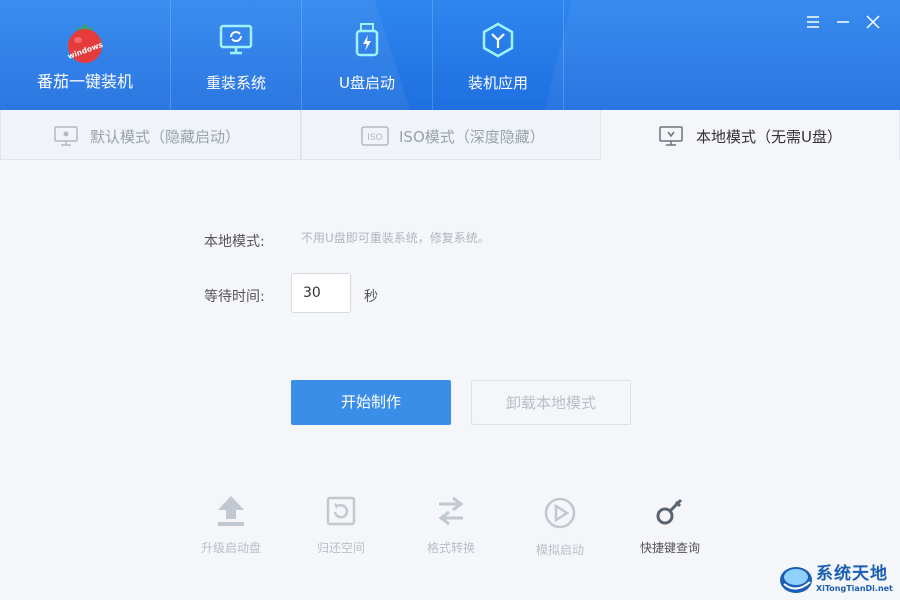 The width and height of the screenshot is (900, 600). I want to click on tomato-logo-icon: windows, so click(85, 43).